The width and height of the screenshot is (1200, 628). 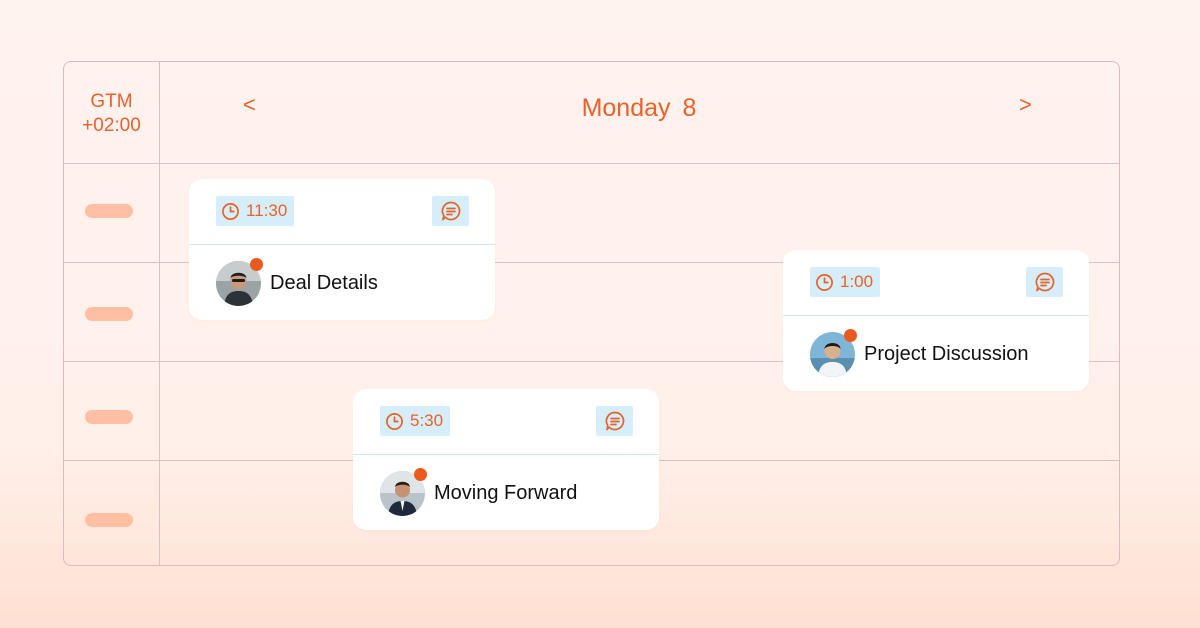 What do you see at coordinates (626, 108) in the screenshot?
I see `day-name: Monday` at bounding box center [626, 108].